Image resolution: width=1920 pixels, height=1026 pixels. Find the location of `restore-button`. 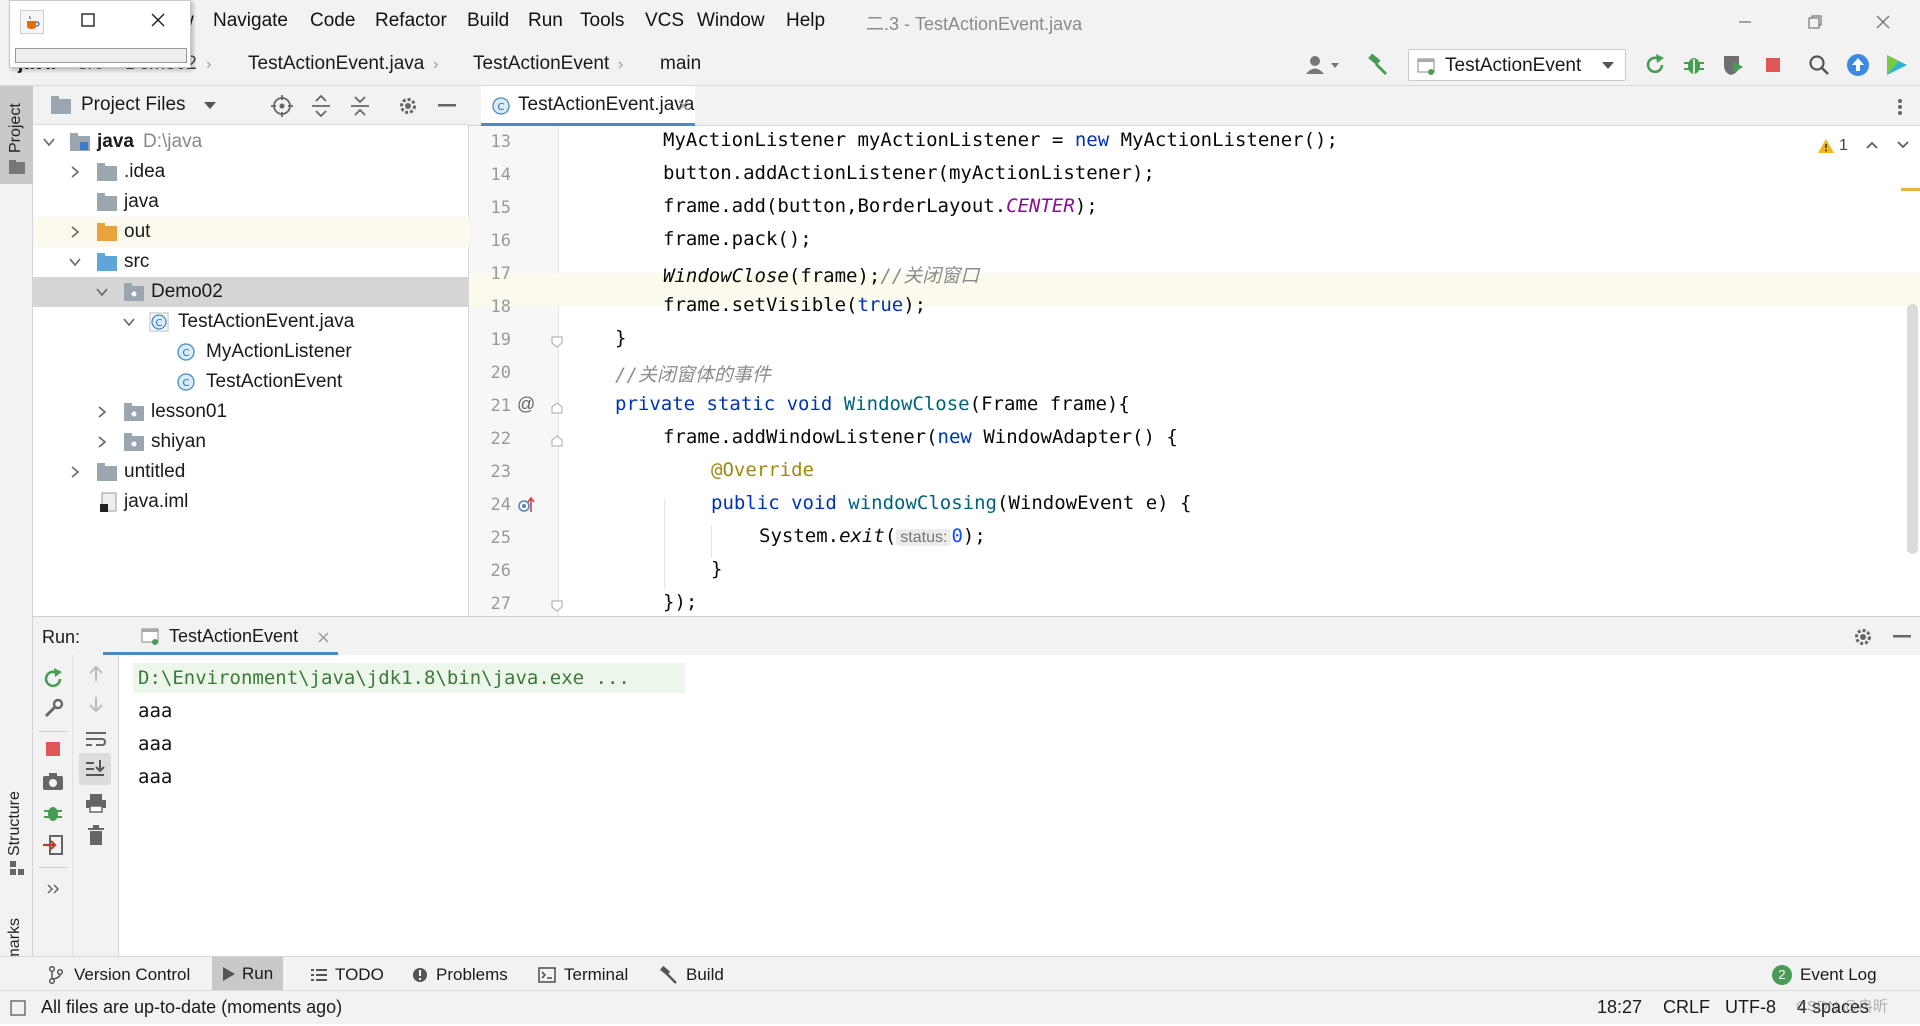

restore-button is located at coordinates (1815, 22).